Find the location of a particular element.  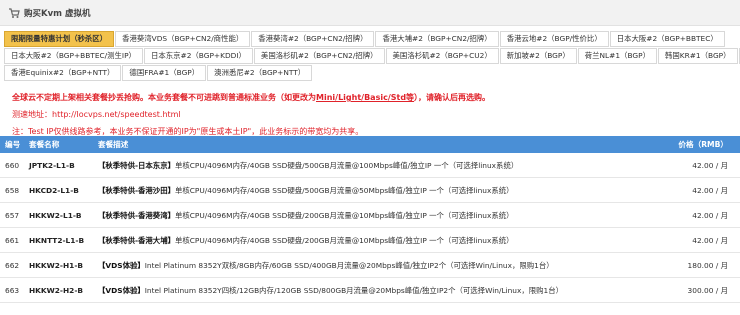

plan-name: HKCD2-L1-B is located at coordinates (54, 190).